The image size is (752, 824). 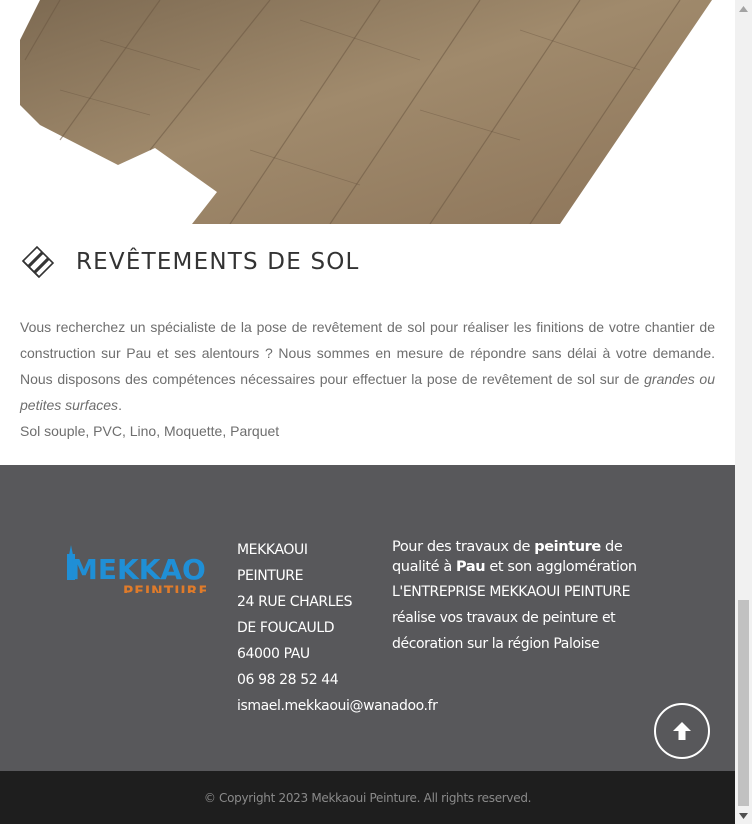 What do you see at coordinates (138, 569) in the screenshot?
I see `logo-word-1: MEKKAOUI` at bounding box center [138, 569].